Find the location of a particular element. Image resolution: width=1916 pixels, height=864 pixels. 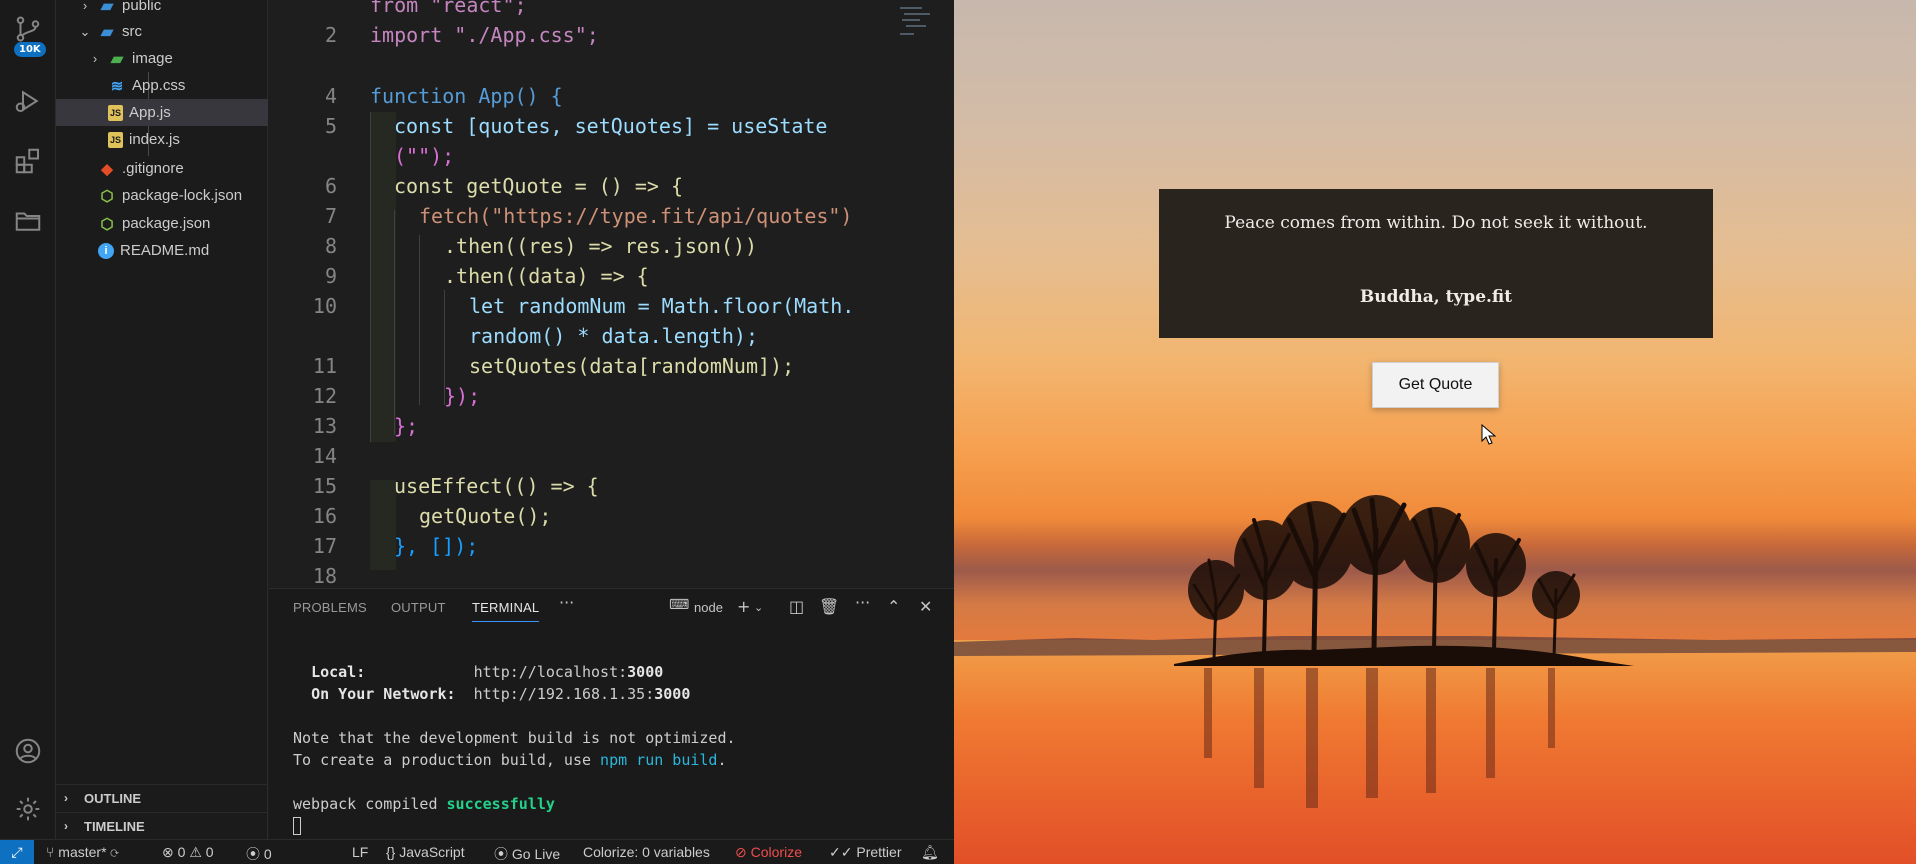

terminal-text: Local: is located at coordinates (338, 672).